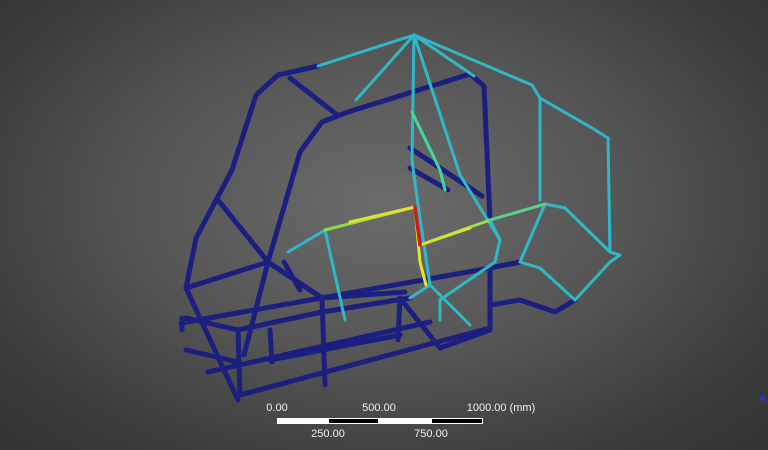 The width and height of the screenshot is (768, 450). I want to click on triad-marker-icon, so click(762, 398).